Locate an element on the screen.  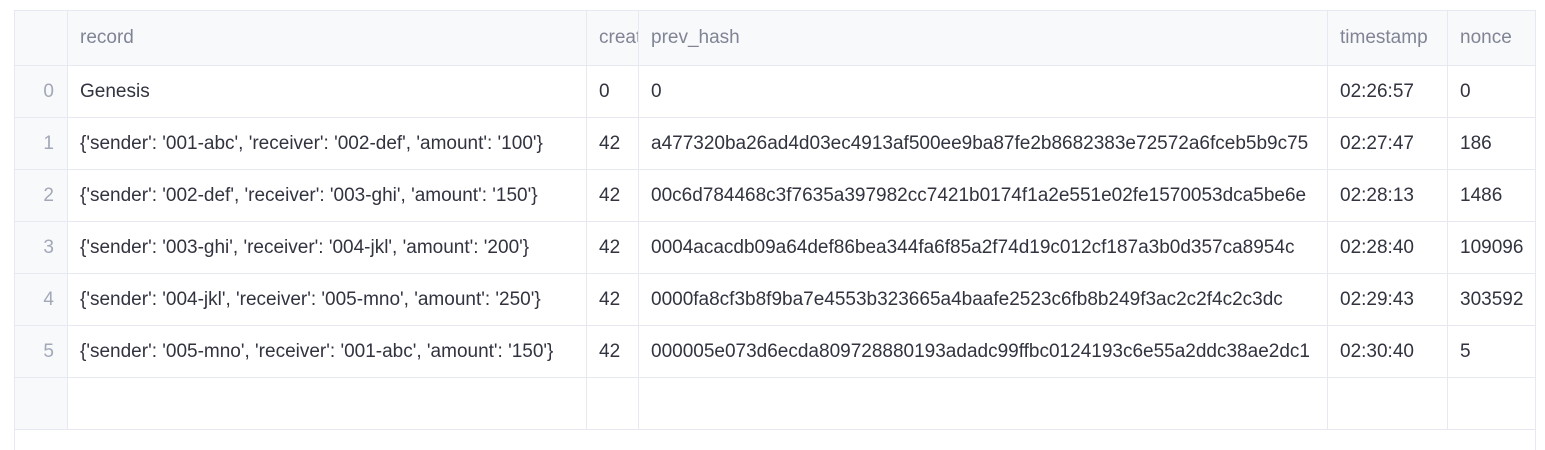
cell-nonce: 0 is located at coordinates (1491, 92).